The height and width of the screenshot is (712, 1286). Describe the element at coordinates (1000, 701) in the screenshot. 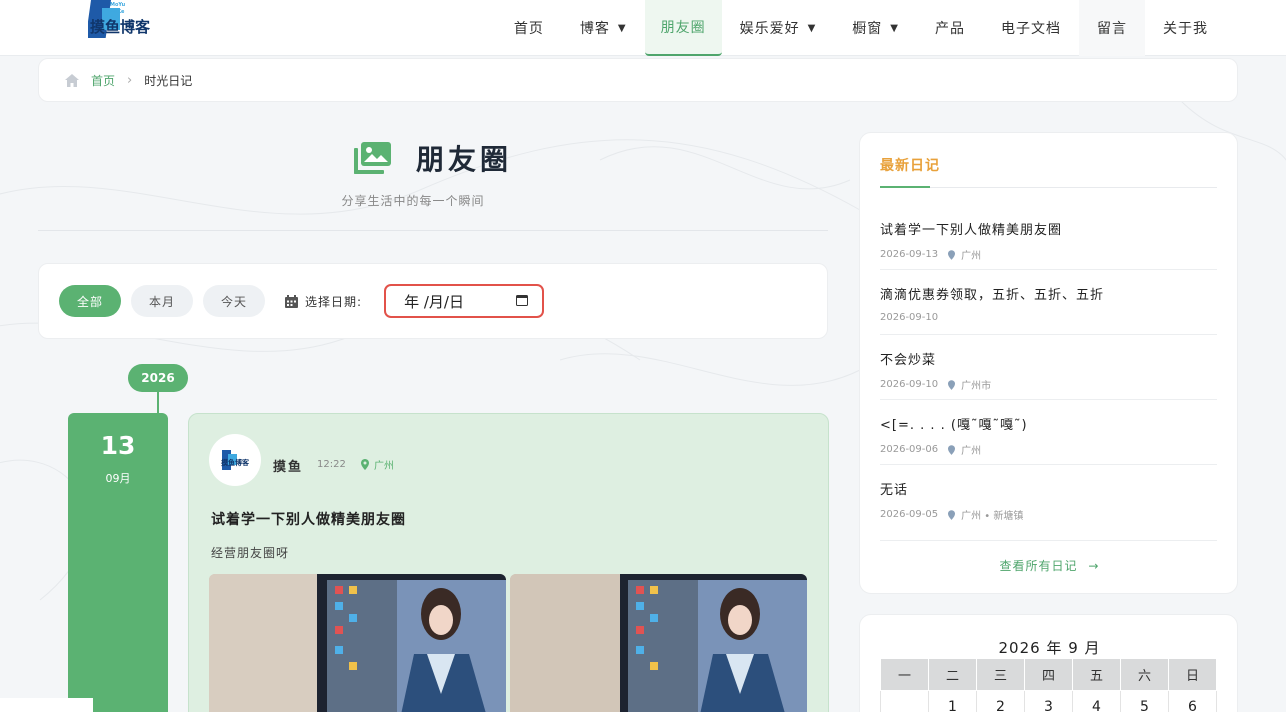

I see `calendar-day: 2` at that location.